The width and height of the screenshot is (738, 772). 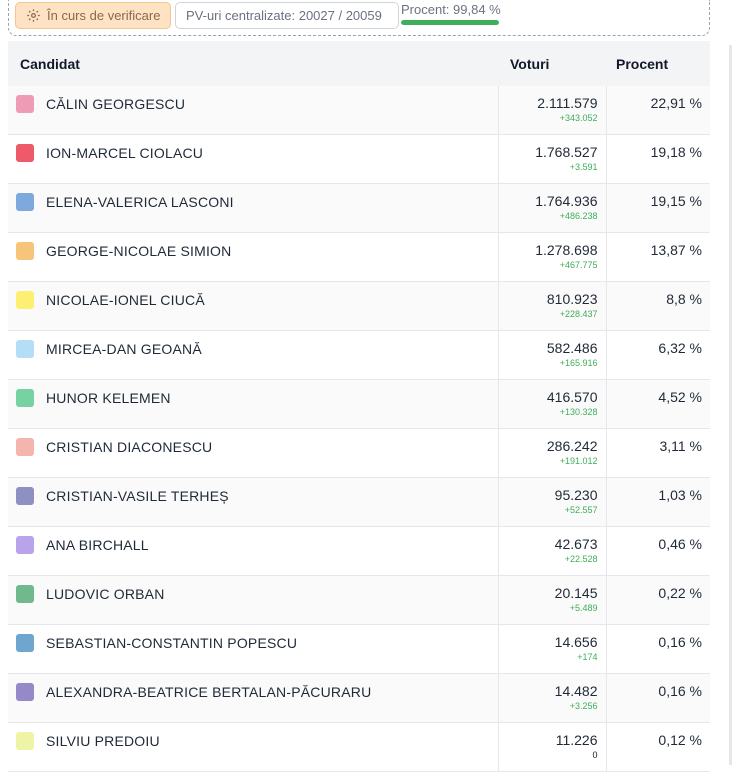 What do you see at coordinates (451, 9) in the screenshot?
I see `percent-label: Procent: 99,84 %` at bounding box center [451, 9].